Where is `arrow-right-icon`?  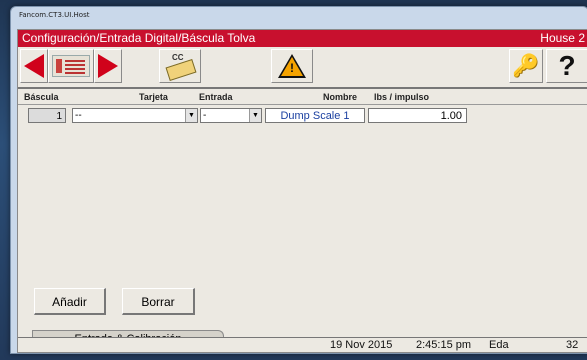
arrow-right-icon is located at coordinates (108, 66).